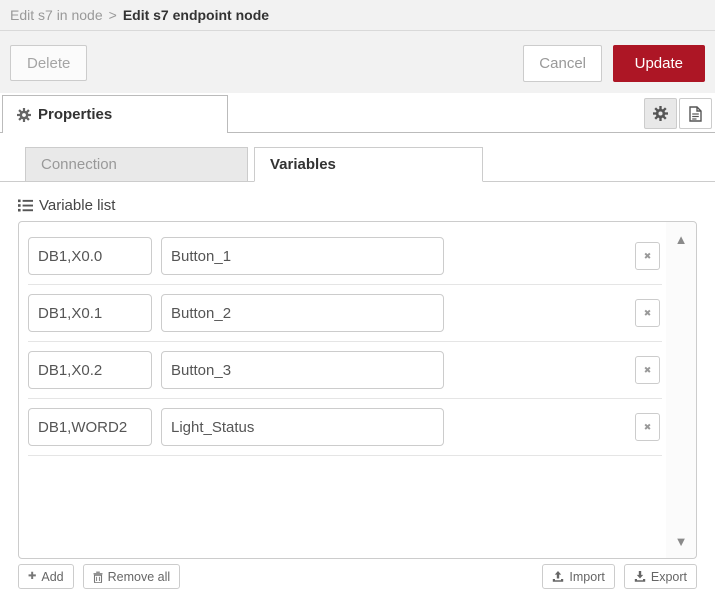  Describe the element at coordinates (32, 576) in the screenshot. I see `plus-icon: ✚` at that location.